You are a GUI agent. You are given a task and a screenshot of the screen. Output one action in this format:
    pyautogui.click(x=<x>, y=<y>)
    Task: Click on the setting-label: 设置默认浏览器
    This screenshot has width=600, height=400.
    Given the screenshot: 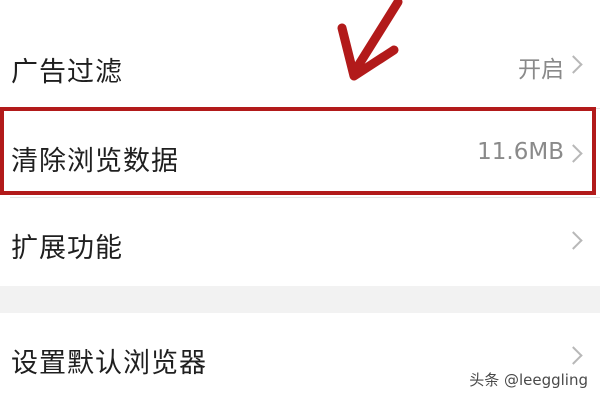 What is the action you would take?
    pyautogui.click(x=109, y=363)
    